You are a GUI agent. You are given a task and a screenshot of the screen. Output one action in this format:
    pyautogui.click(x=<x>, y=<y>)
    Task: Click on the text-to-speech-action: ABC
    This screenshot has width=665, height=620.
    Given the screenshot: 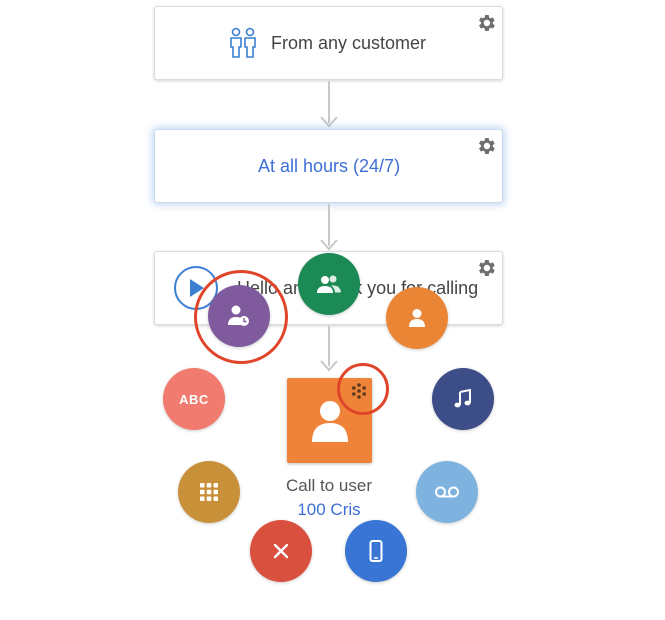 What is the action you would take?
    pyautogui.click(x=194, y=399)
    